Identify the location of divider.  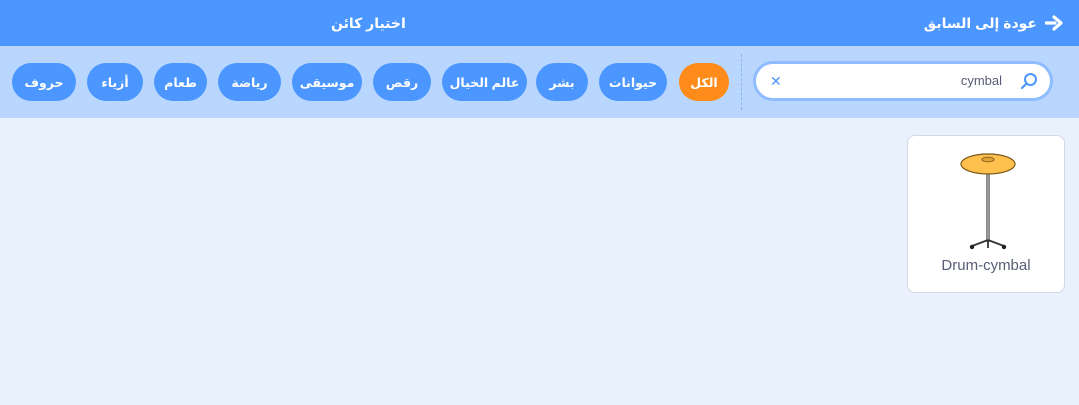
(741, 82).